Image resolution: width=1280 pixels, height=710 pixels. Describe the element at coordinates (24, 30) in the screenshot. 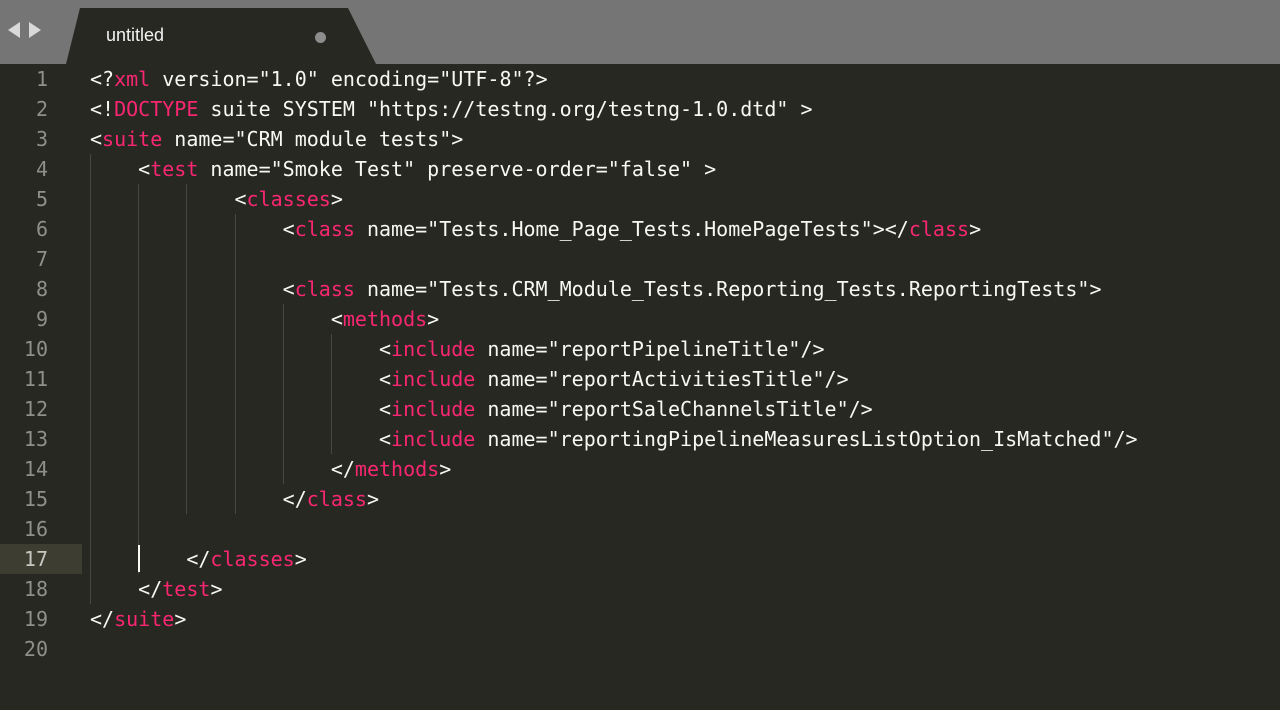

I see `tab-navigation` at that location.